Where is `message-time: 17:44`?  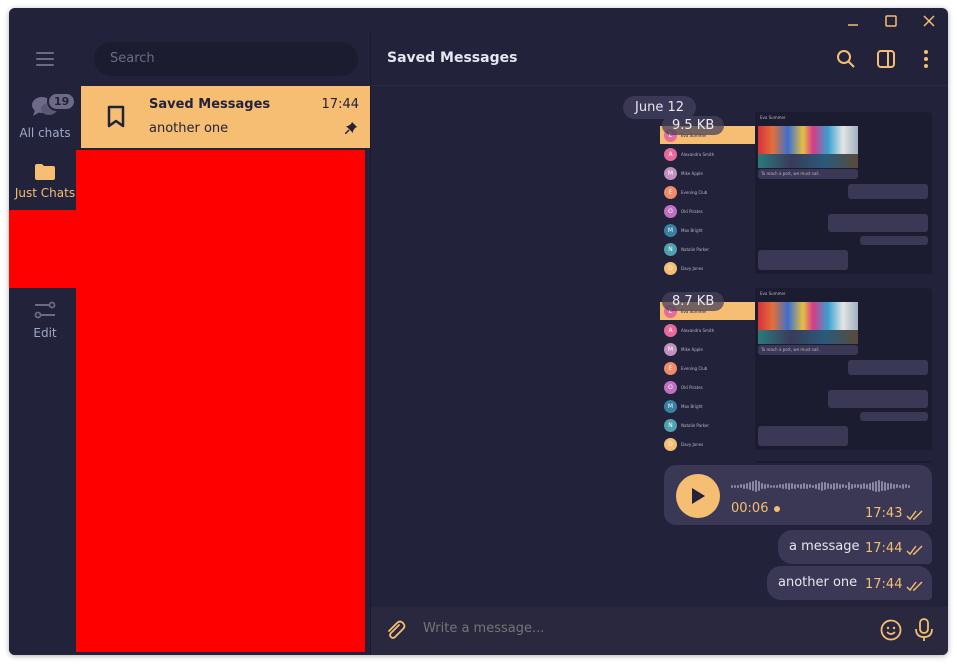
message-time: 17:44 is located at coordinates (884, 584).